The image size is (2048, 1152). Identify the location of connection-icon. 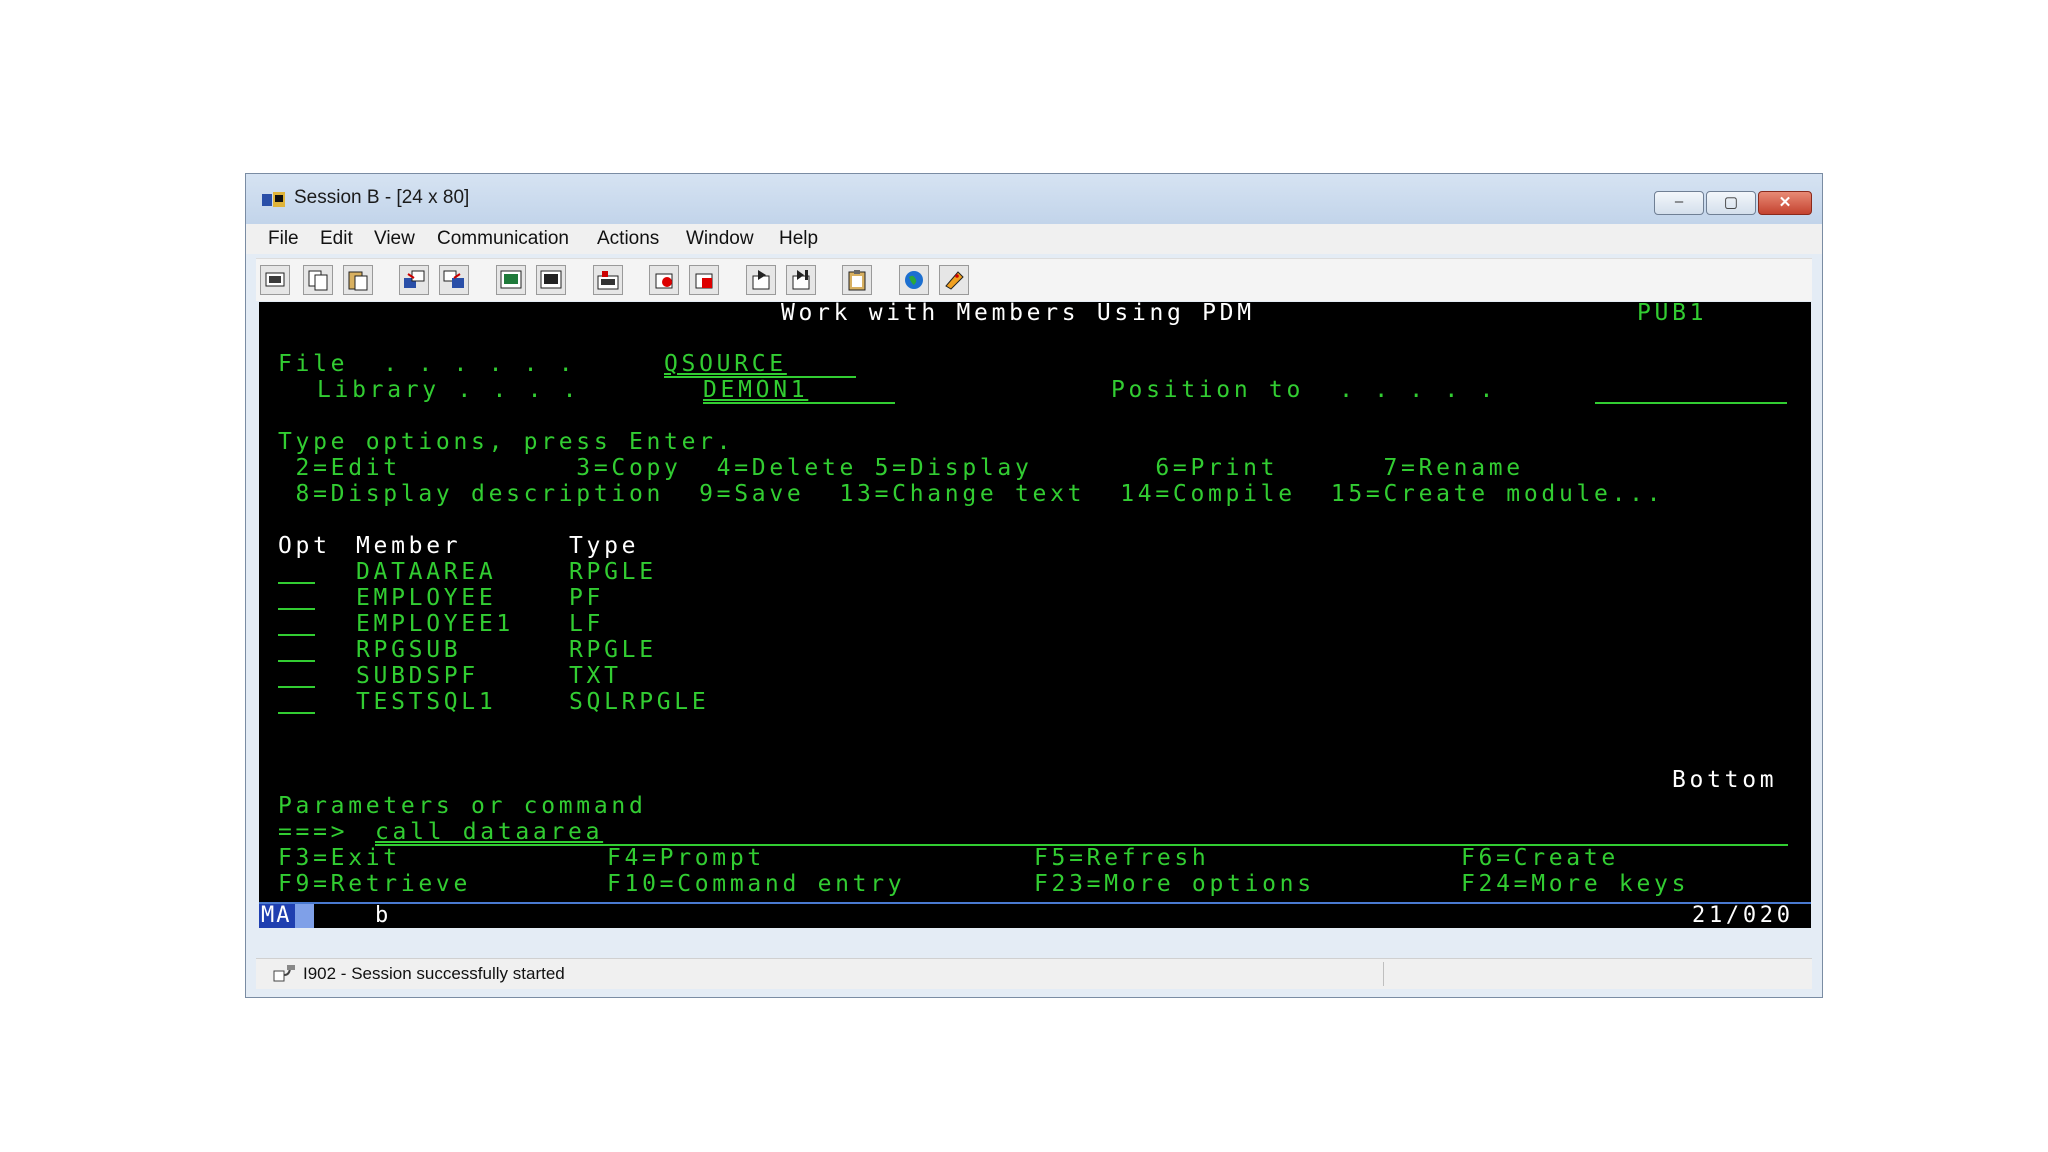
(284, 973).